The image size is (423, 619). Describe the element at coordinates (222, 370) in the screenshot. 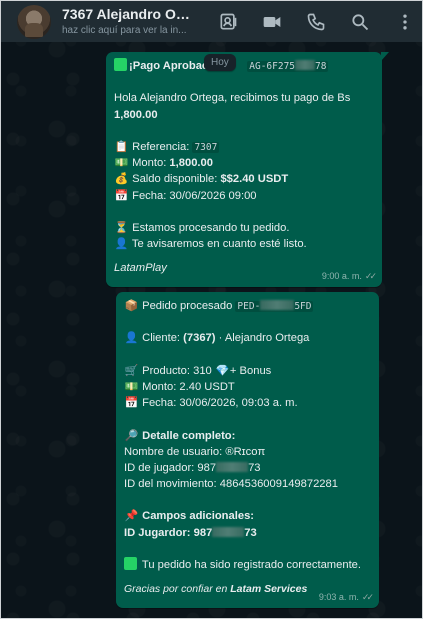

I see `diamond-icon: 💎` at that location.